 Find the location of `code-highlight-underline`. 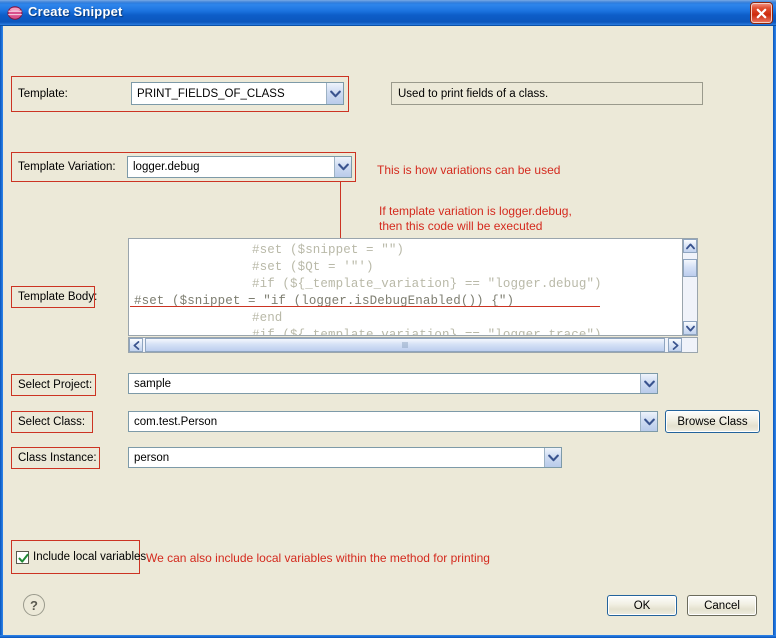

code-highlight-underline is located at coordinates (365, 306).